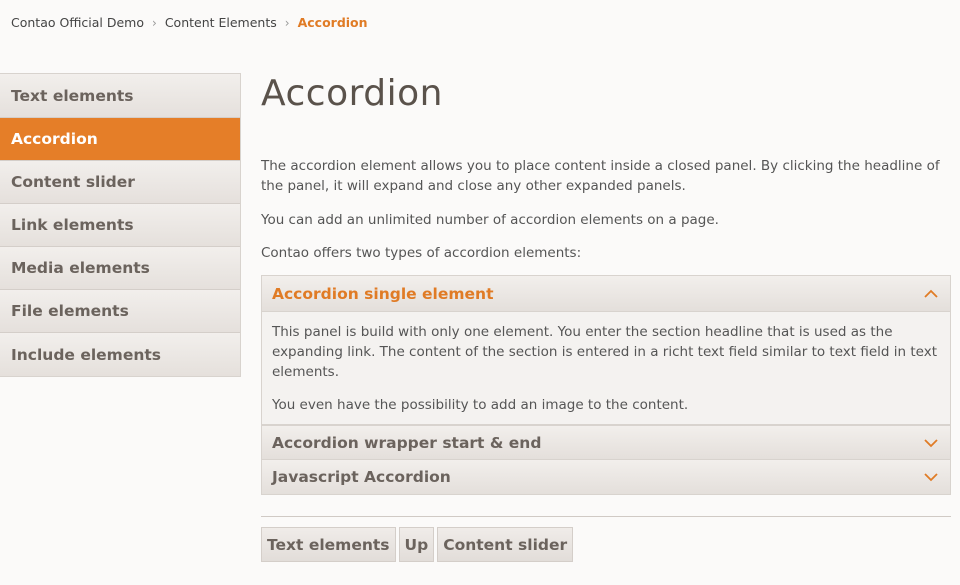  What do you see at coordinates (606, 293) in the screenshot?
I see `accordion-header-single-element: Accordion single element` at bounding box center [606, 293].